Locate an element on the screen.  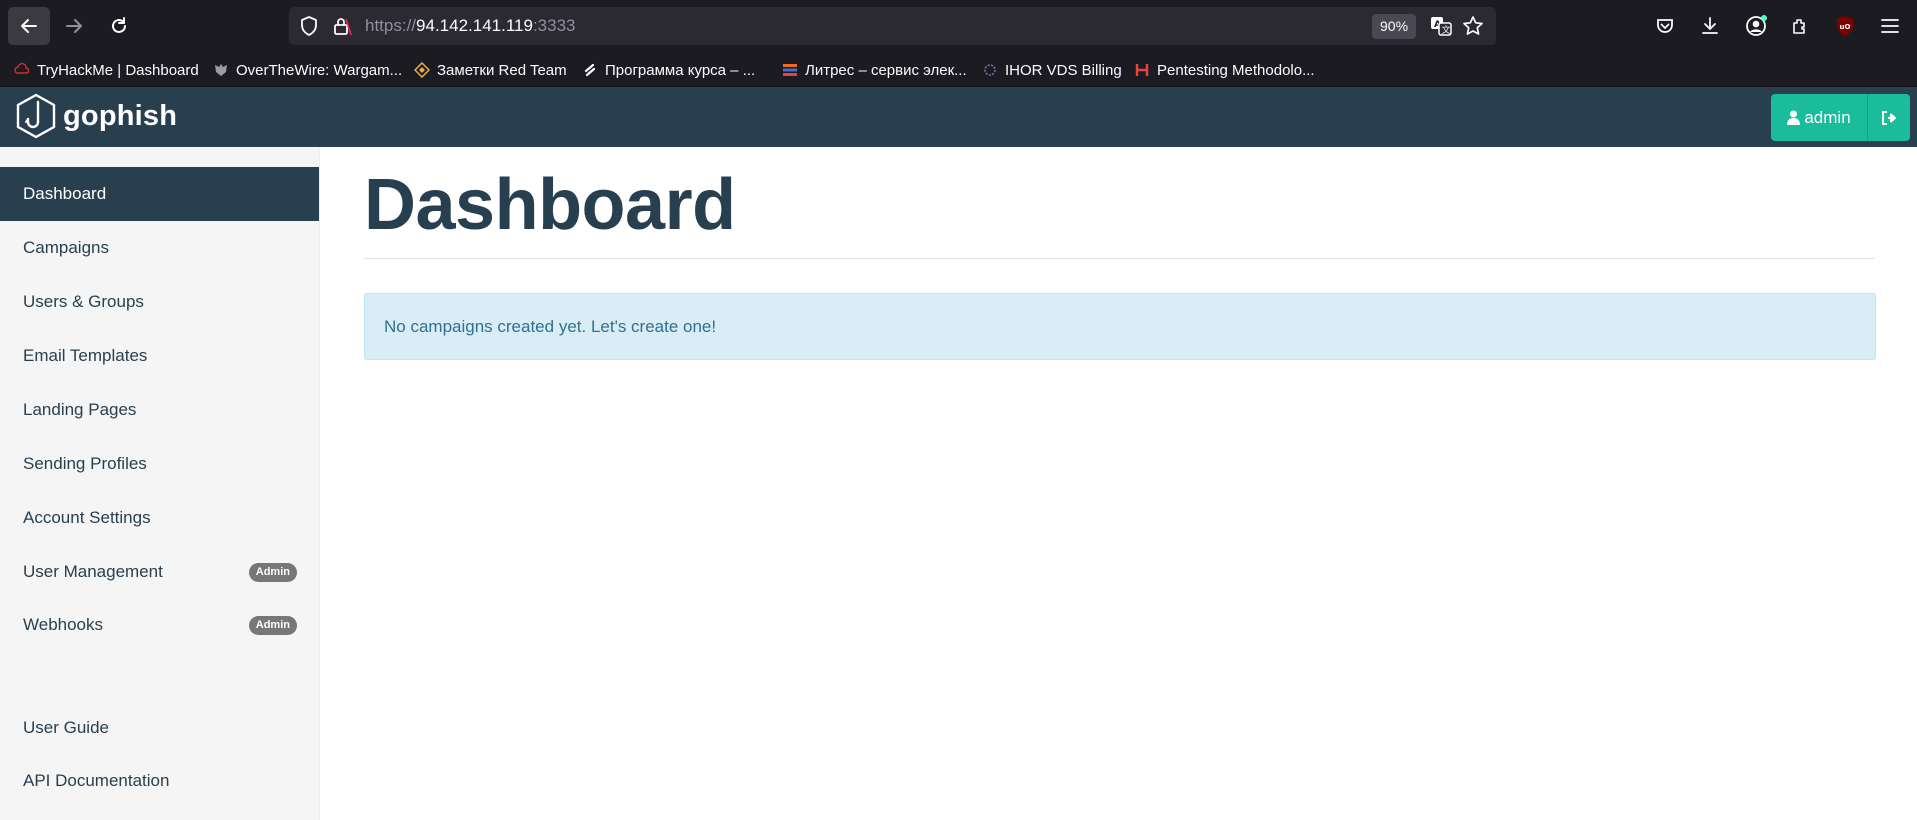
arrow-right-icon is located at coordinates (74, 26).